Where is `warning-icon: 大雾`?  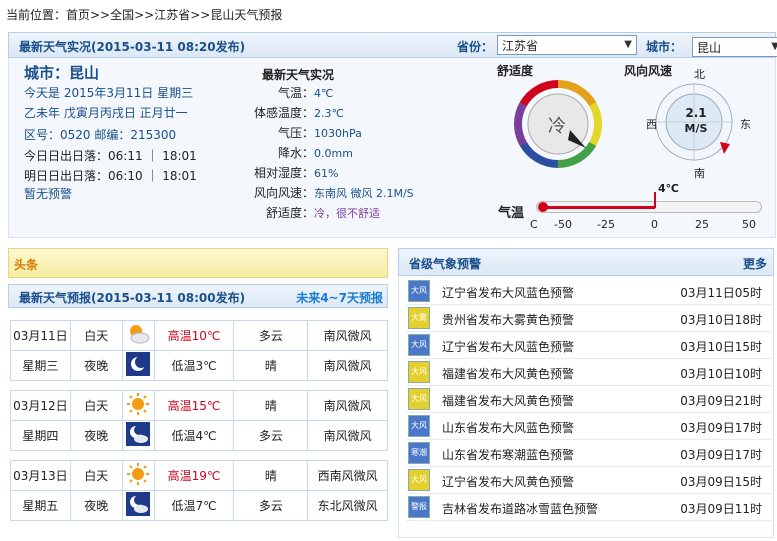 warning-icon: 大雾 is located at coordinates (419, 318).